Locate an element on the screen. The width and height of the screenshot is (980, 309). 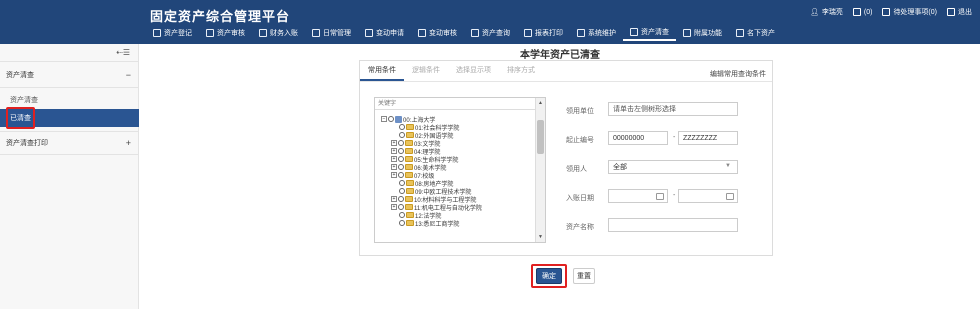
unit-input: 请单击左侧树形选择 is located at coordinates (673, 109).